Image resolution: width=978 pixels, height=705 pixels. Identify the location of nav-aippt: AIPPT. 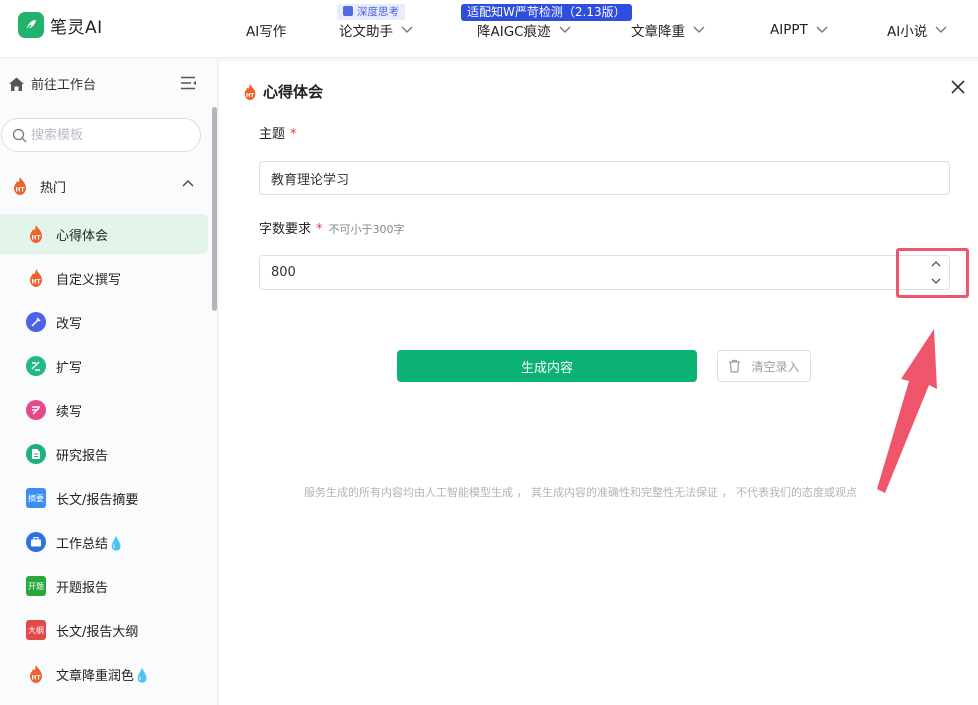
(799, 30).